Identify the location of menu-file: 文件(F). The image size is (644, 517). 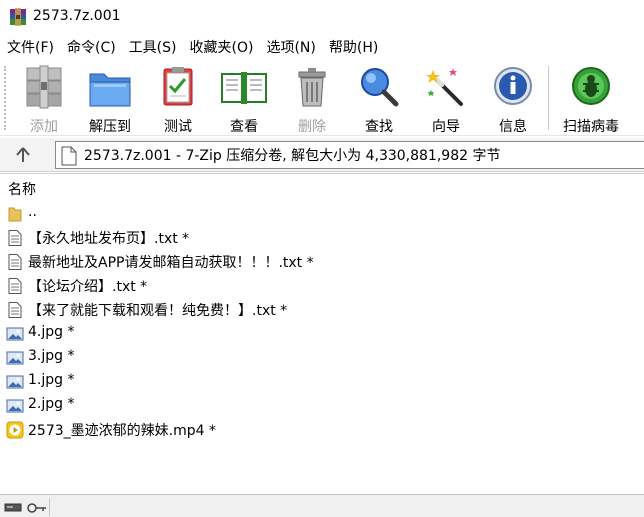
(30, 48).